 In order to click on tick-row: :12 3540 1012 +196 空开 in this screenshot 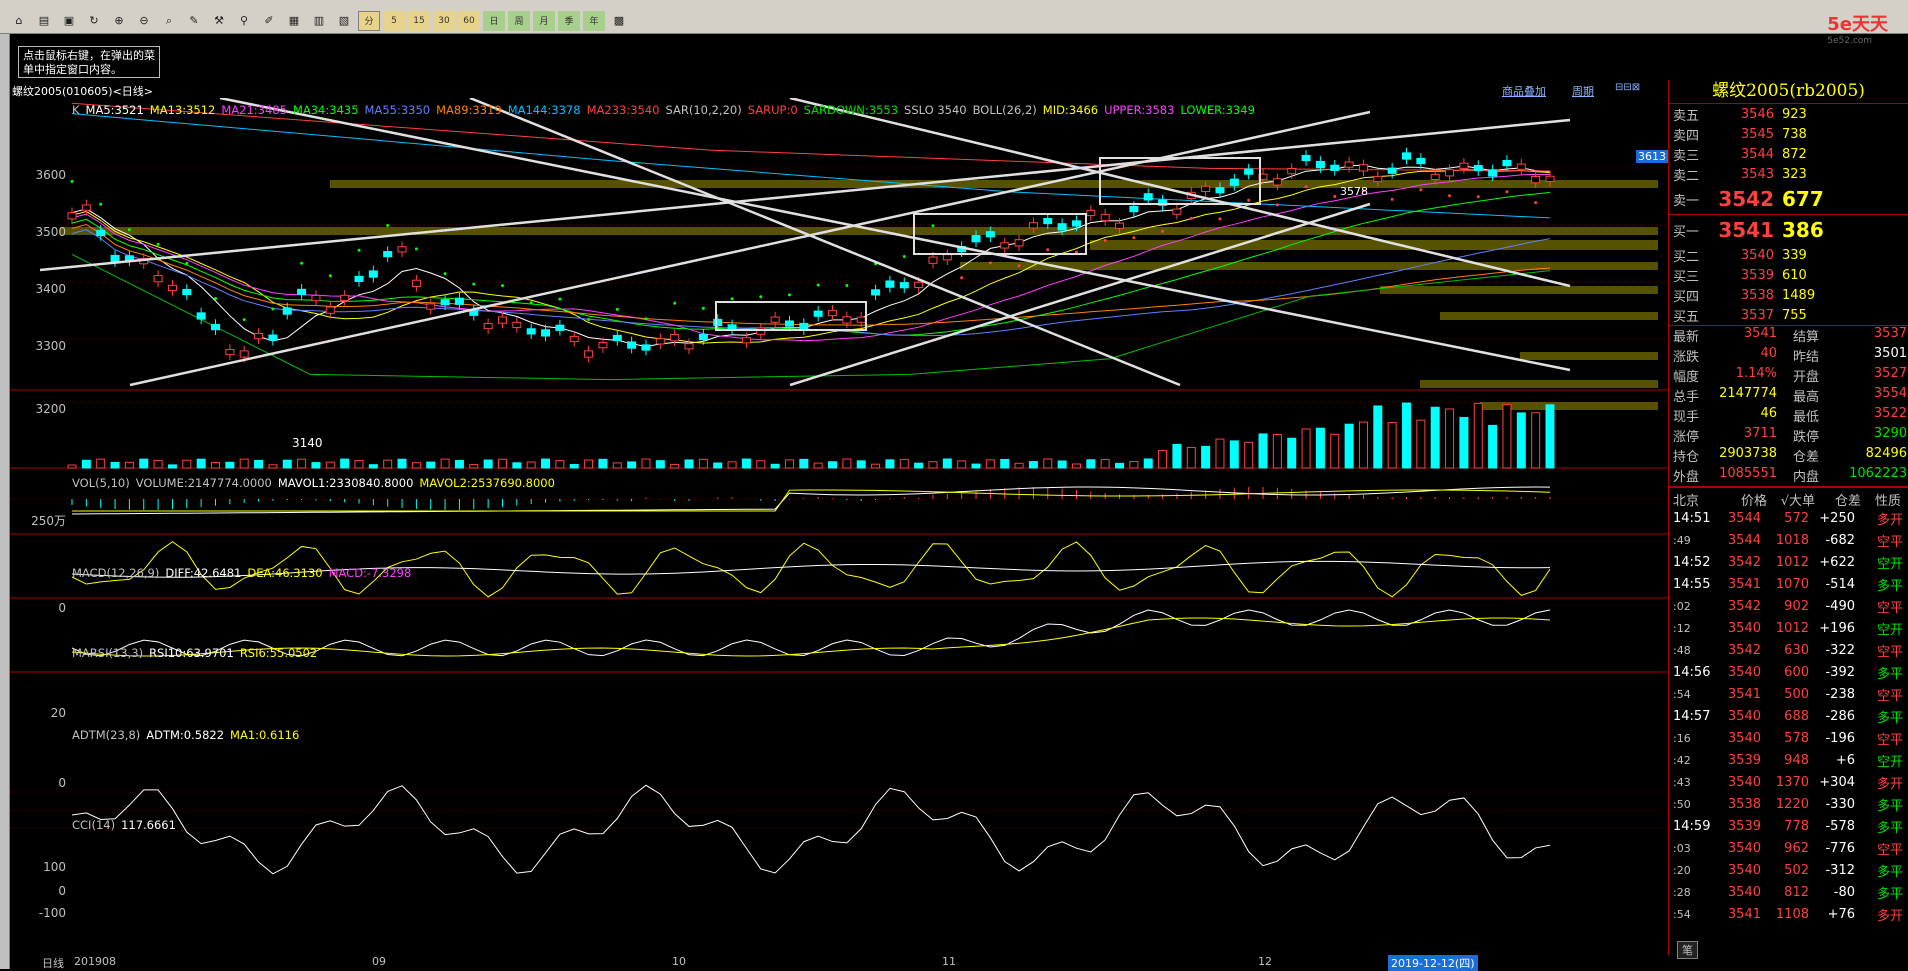, I will do `click(1788, 628)`.